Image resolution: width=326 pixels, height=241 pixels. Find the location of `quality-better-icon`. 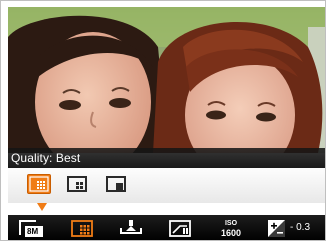

quality-better-icon is located at coordinates (77, 184).